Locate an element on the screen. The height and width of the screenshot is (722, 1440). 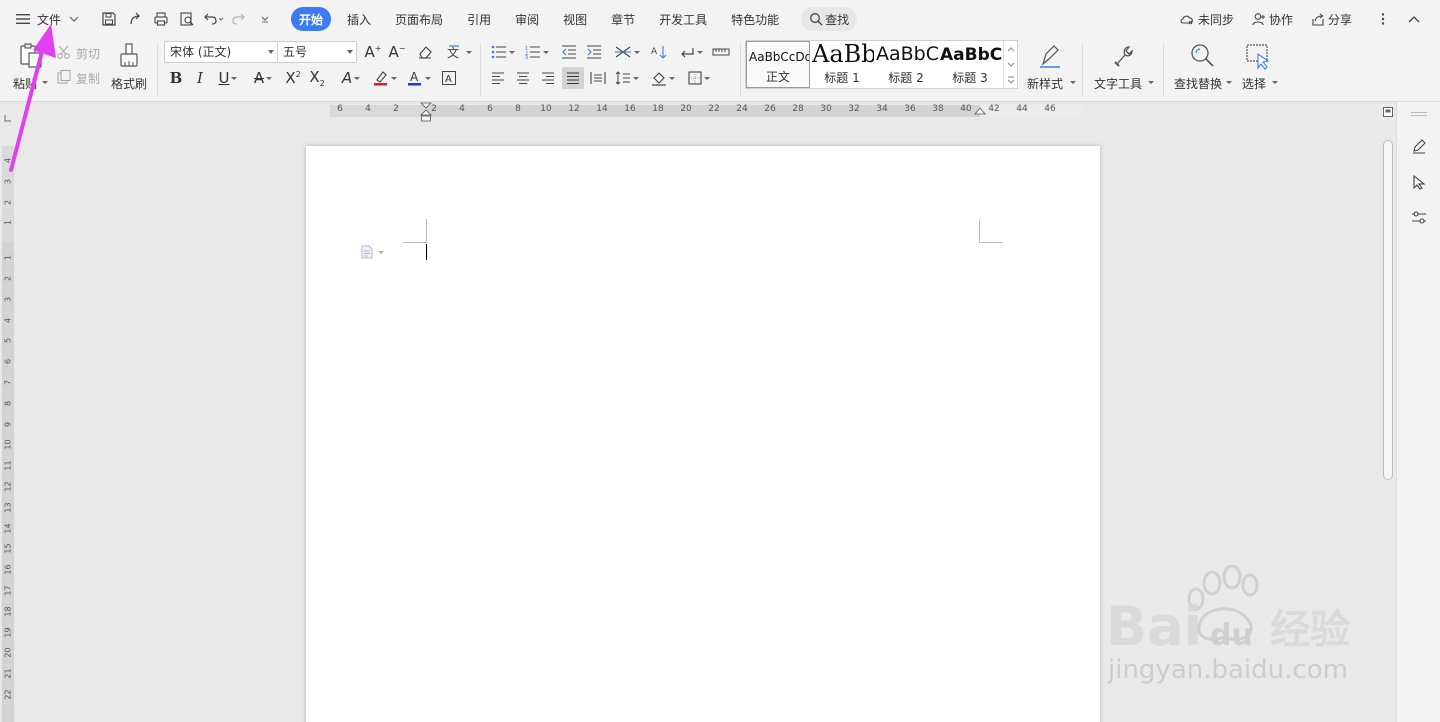
person-icon is located at coordinates (1258, 19).